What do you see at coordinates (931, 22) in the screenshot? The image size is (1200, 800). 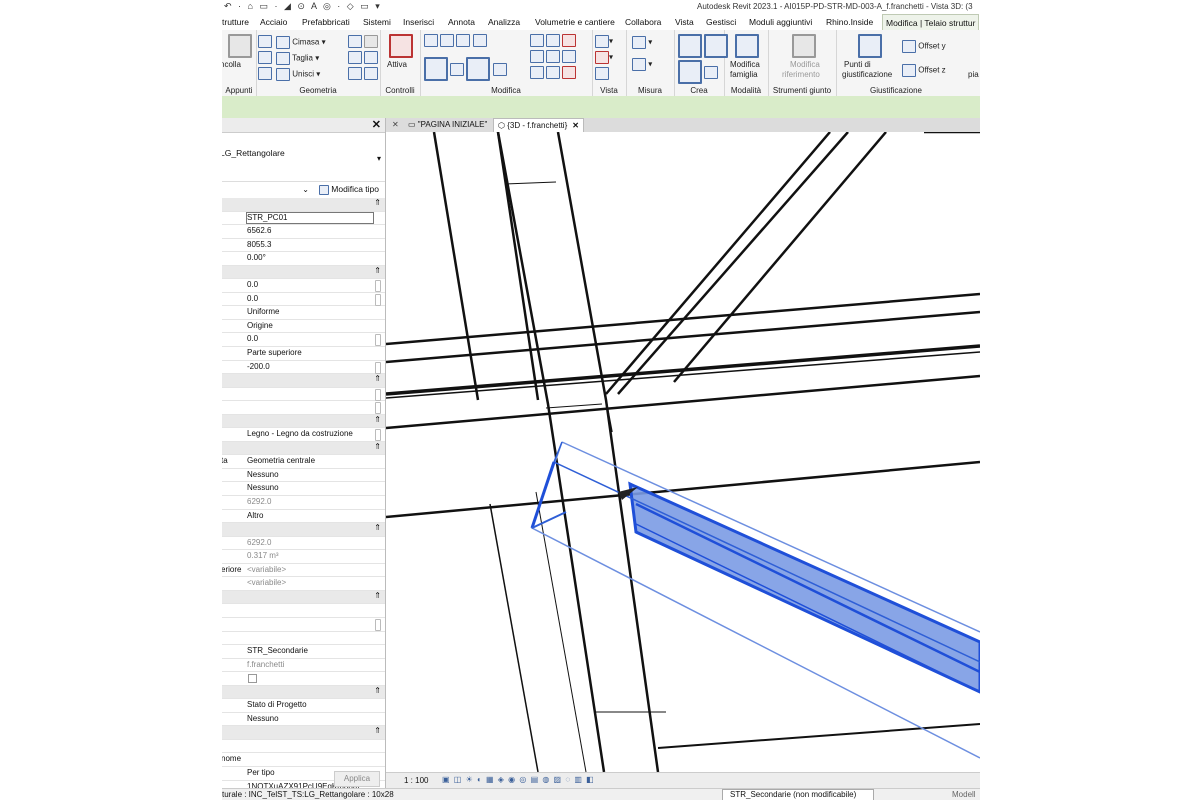 I see `tab-modifica-telaio: Modifica | Telaio struttur` at bounding box center [931, 22].